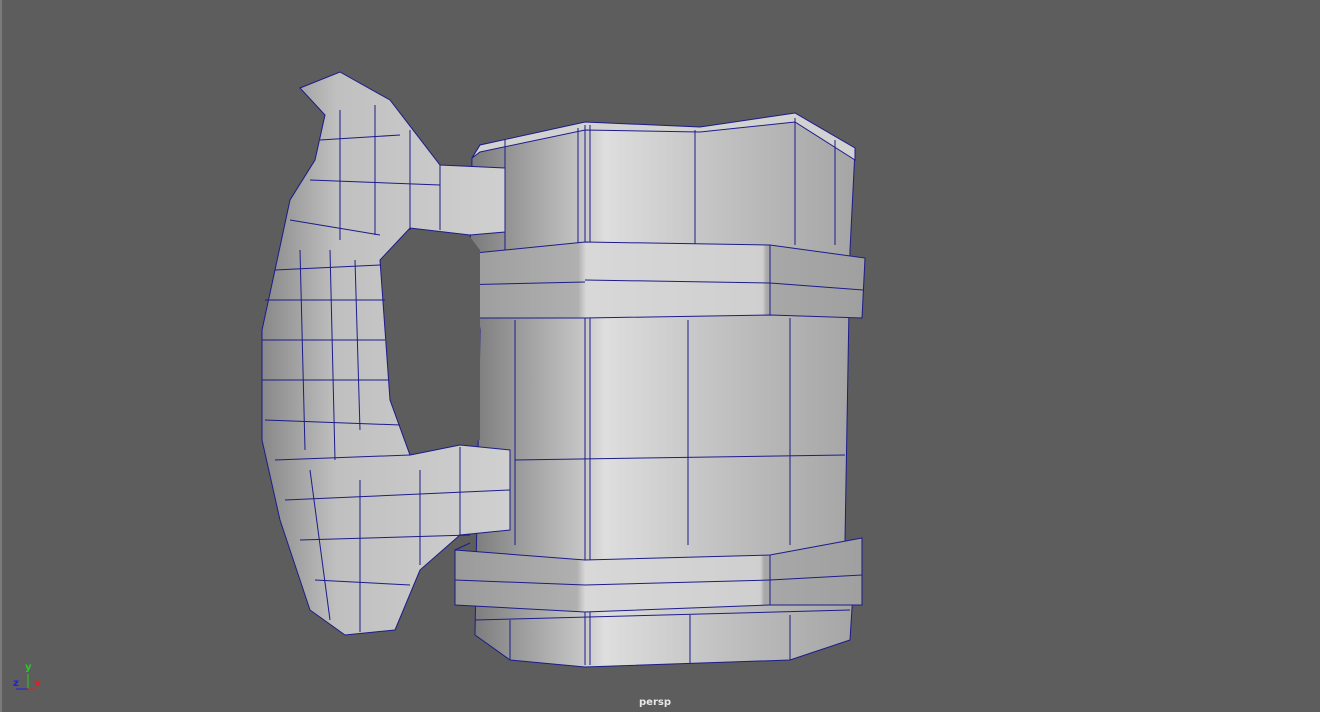 Image resolution: width=1320 pixels, height=712 pixels. I want to click on y-axis-label: y, so click(28, 667).